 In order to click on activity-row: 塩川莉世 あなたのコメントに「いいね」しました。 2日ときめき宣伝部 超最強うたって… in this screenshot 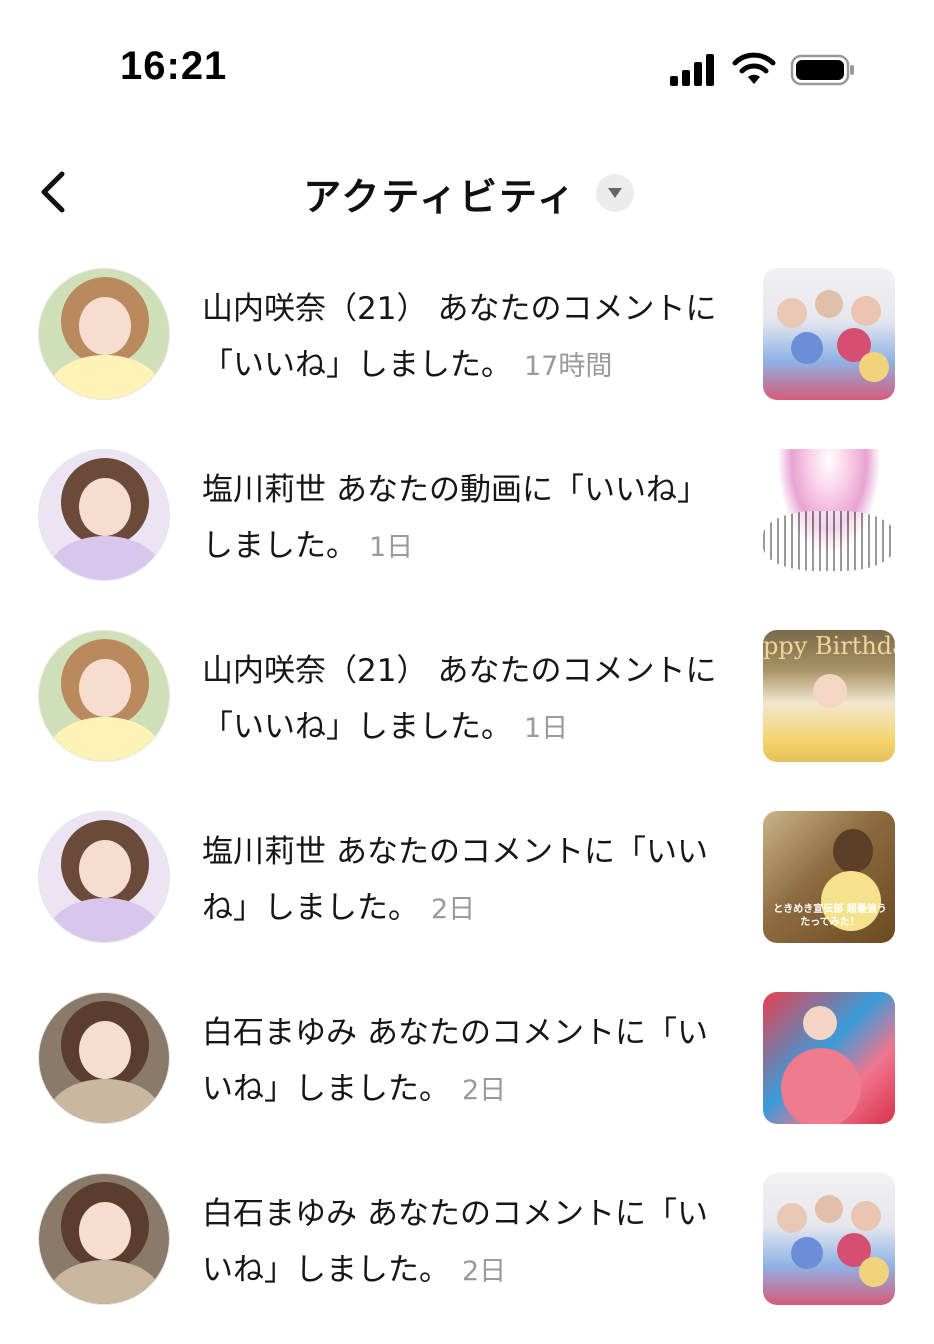, I will do `click(467, 888)`.